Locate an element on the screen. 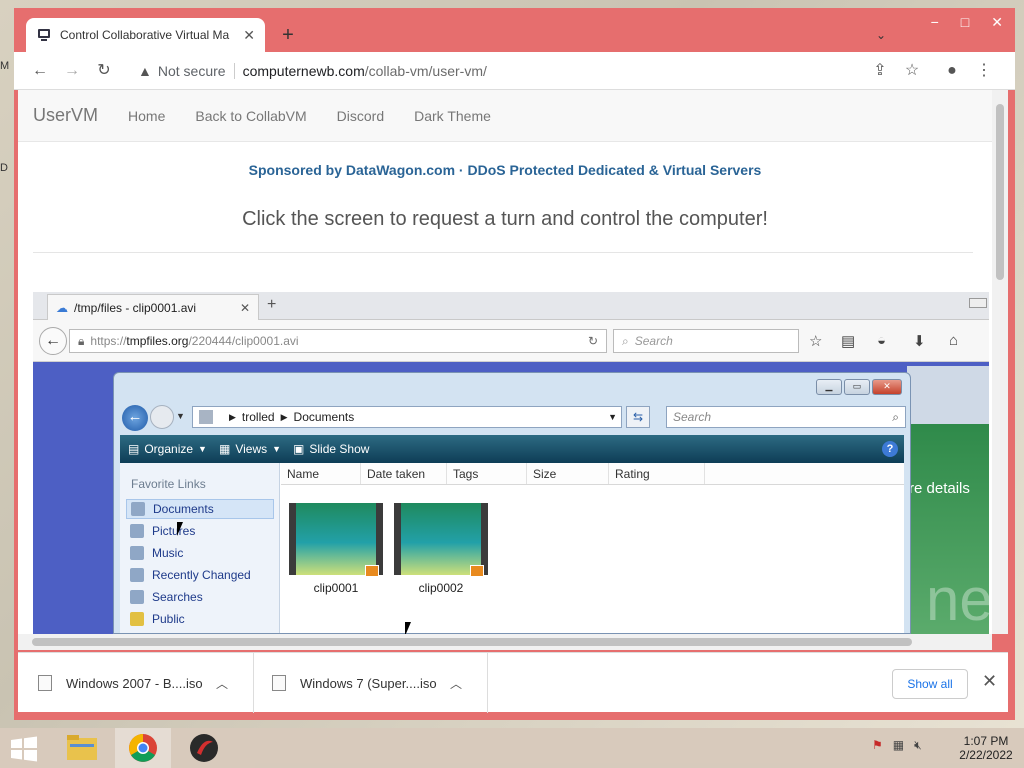 Image resolution: width=1024 pixels, height=768 pixels. horizontal-scrollbar is located at coordinates (505, 642).